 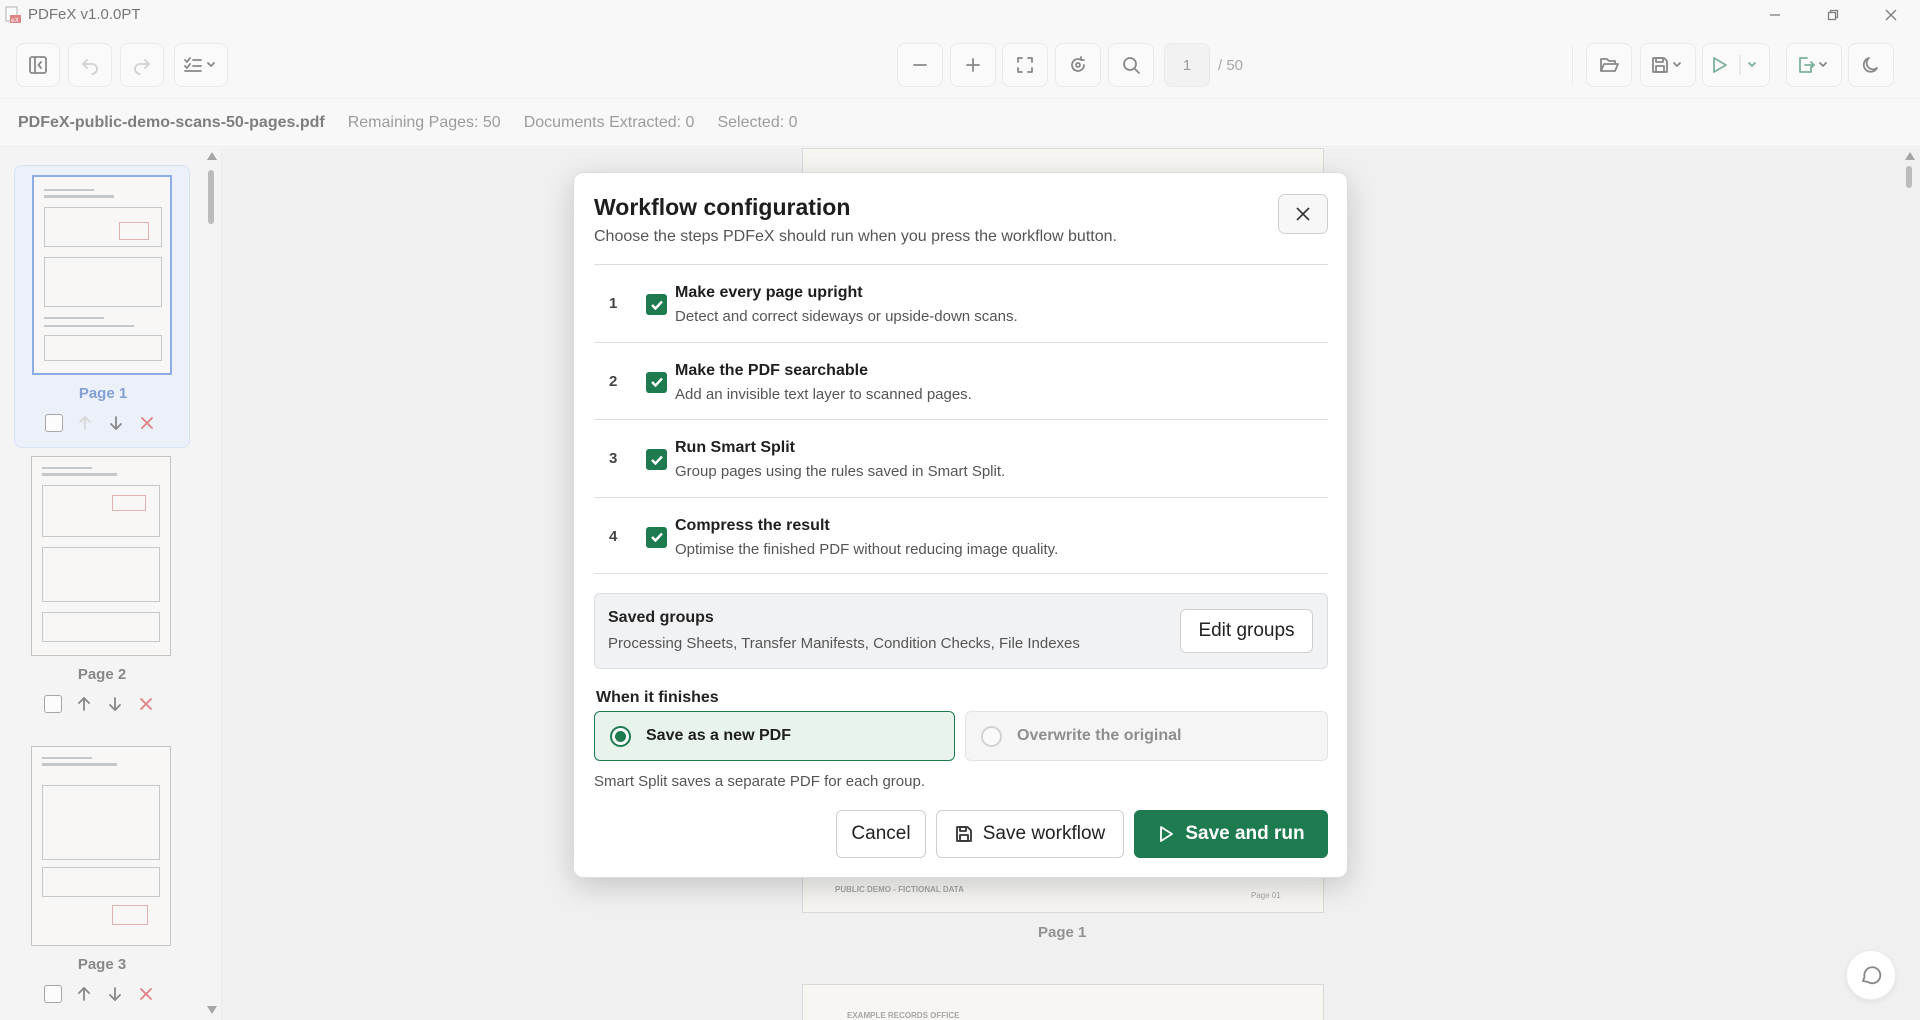 I want to click on option-label: Save as a new PDF, so click(x=718, y=735).